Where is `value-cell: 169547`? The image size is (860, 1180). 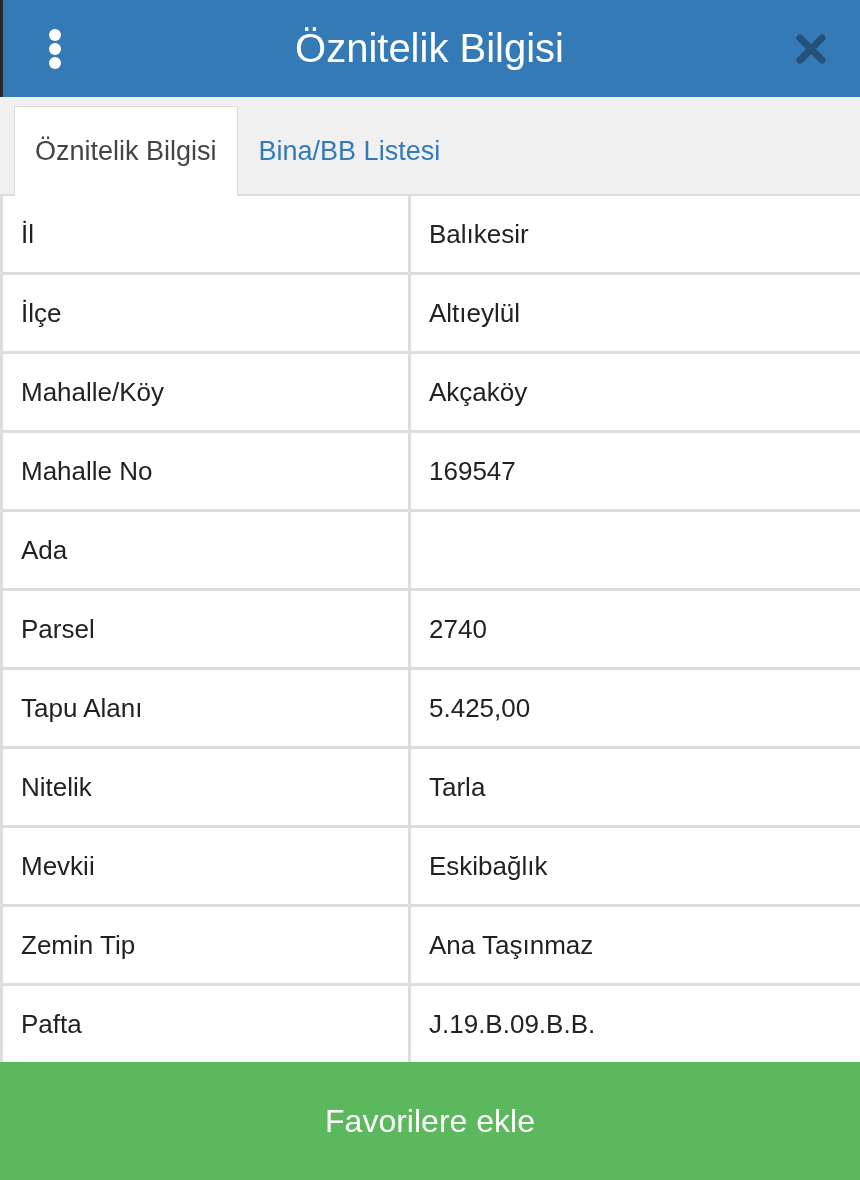
value-cell: 169547 is located at coordinates (635, 471).